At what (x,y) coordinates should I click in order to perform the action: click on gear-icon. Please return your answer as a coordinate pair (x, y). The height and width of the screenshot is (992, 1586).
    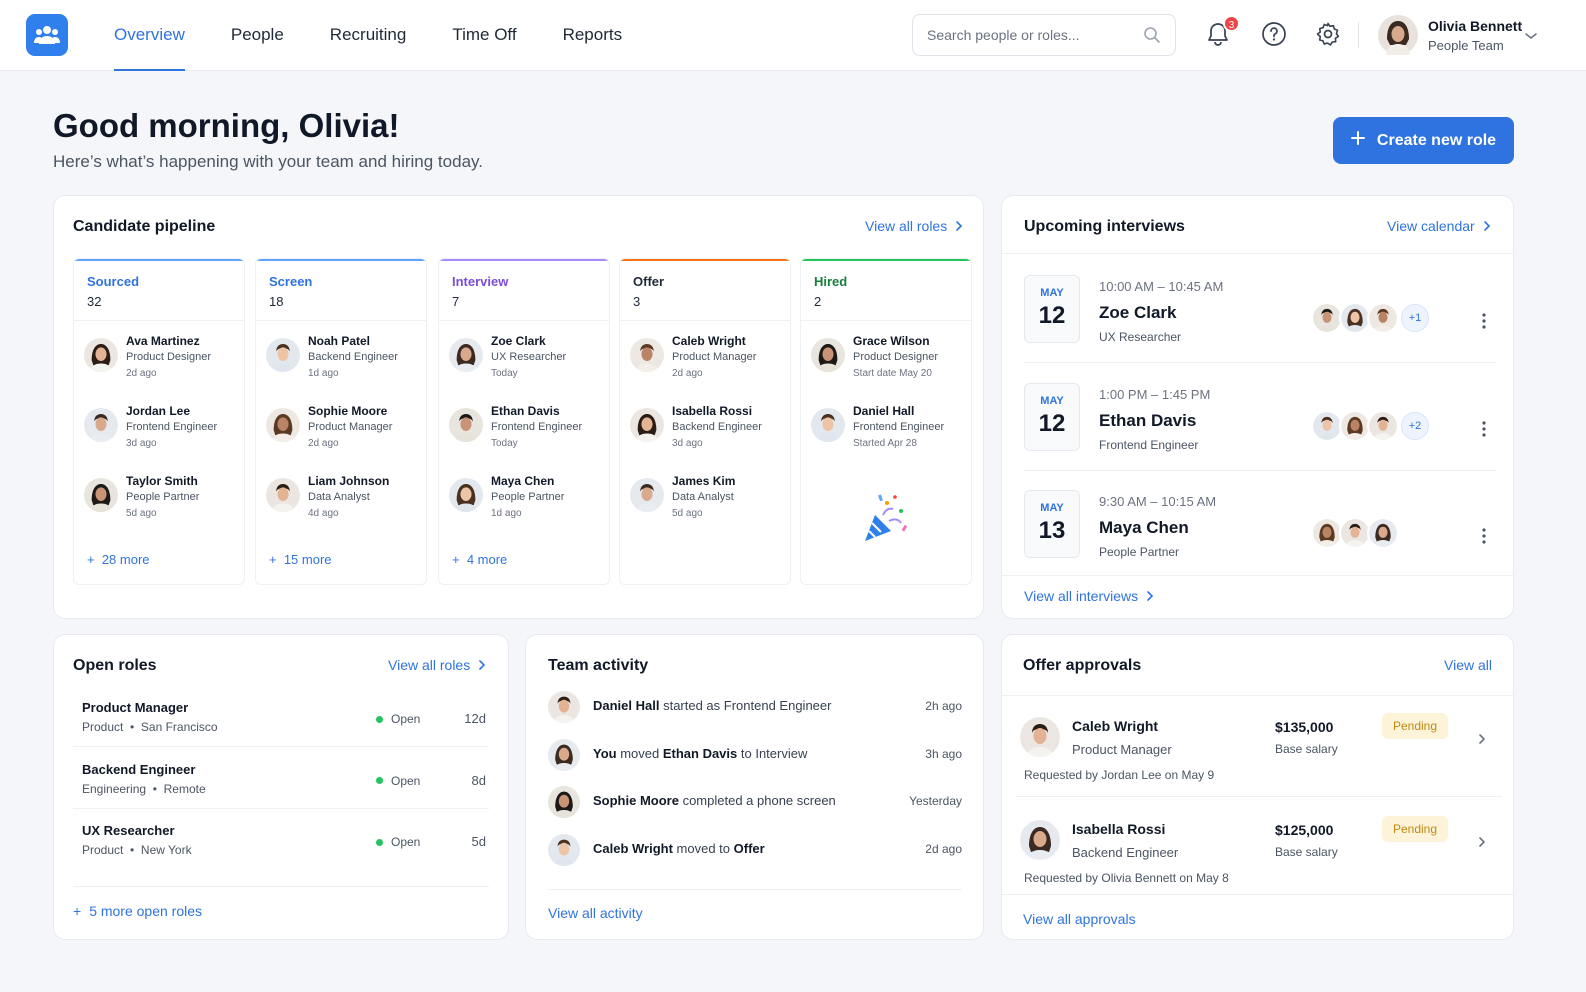
    Looking at the image, I should click on (1328, 34).